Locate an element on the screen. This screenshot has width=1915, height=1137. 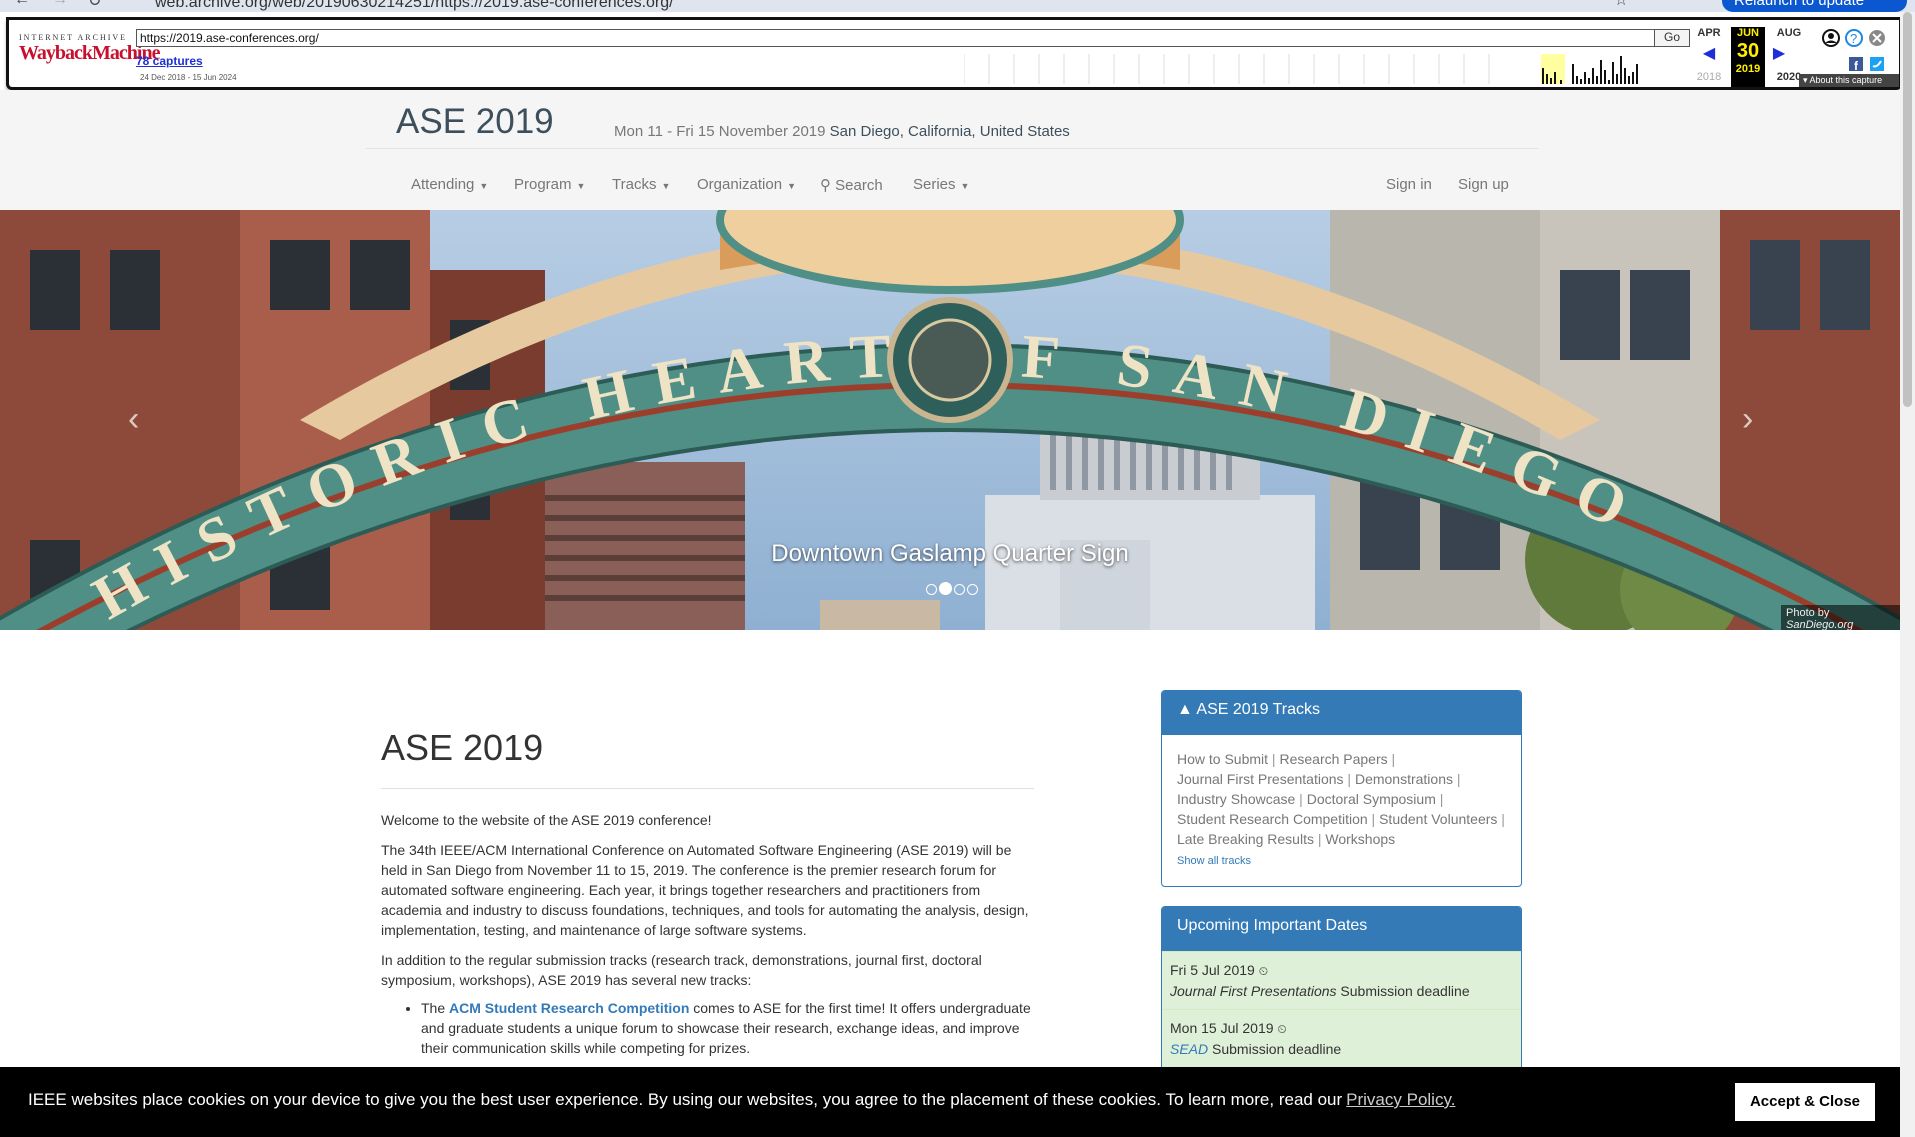
track-link-doctoral-symposium: Doctoral Symposium is located at coordinates (1371, 799).